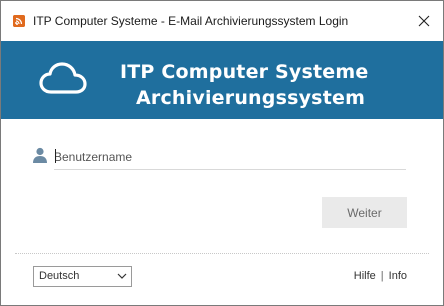 This screenshot has width=444, height=306. Describe the element at coordinates (82, 276) in the screenshot. I see `language-select: Deutsch` at that location.